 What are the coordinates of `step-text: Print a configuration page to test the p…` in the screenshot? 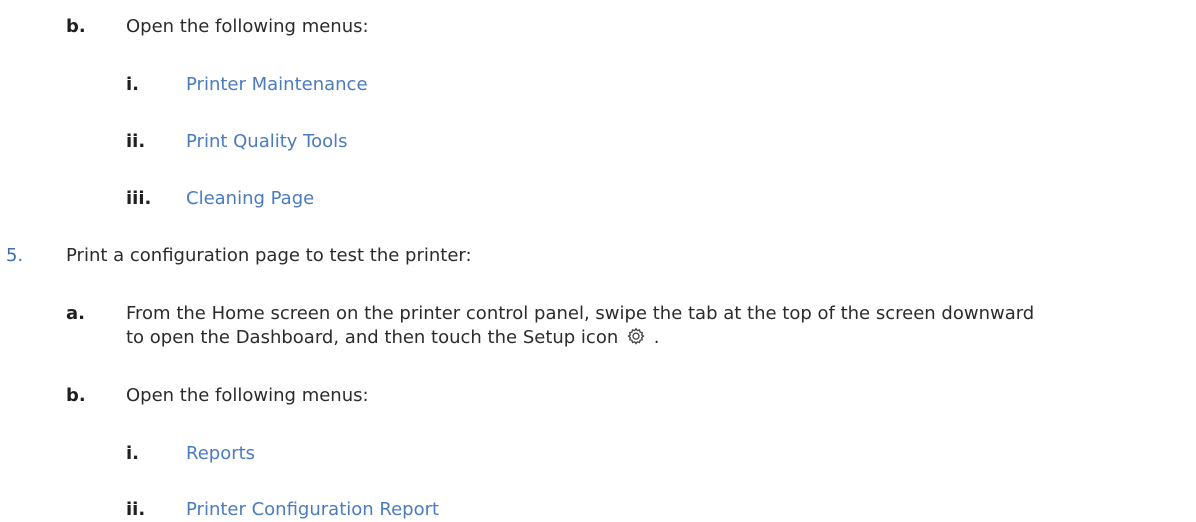 It's located at (269, 255).